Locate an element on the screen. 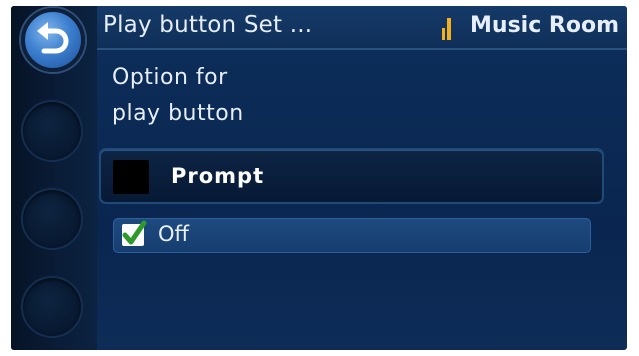 The width and height of the screenshot is (639, 356). signal-bar-low is located at coordinates (443, 34).